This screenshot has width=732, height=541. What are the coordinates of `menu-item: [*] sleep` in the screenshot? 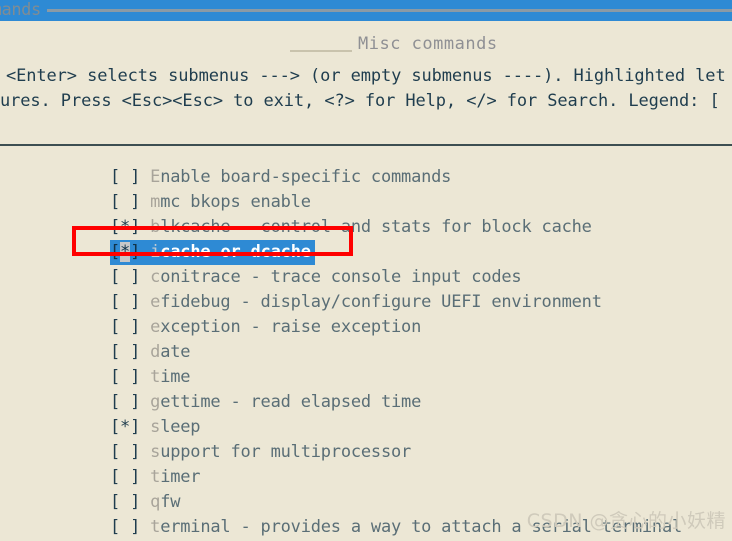 It's located at (155, 427).